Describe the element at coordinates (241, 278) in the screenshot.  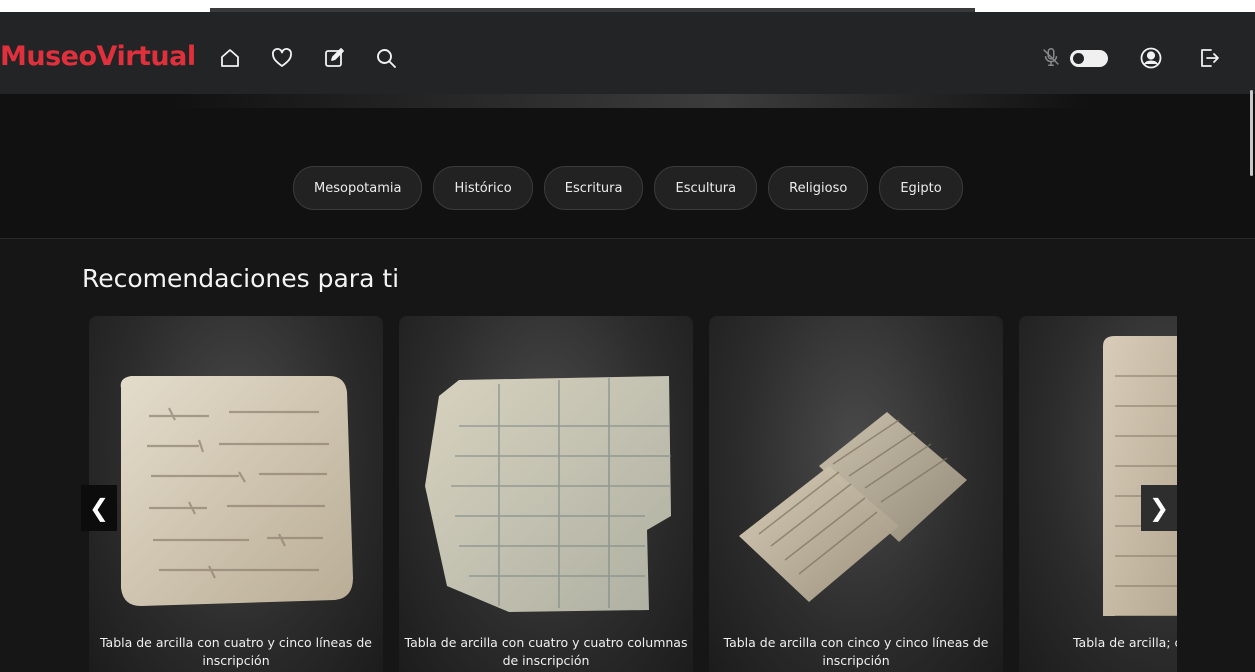
I see `recommendations-title: Recomendaciones para ti` at that location.